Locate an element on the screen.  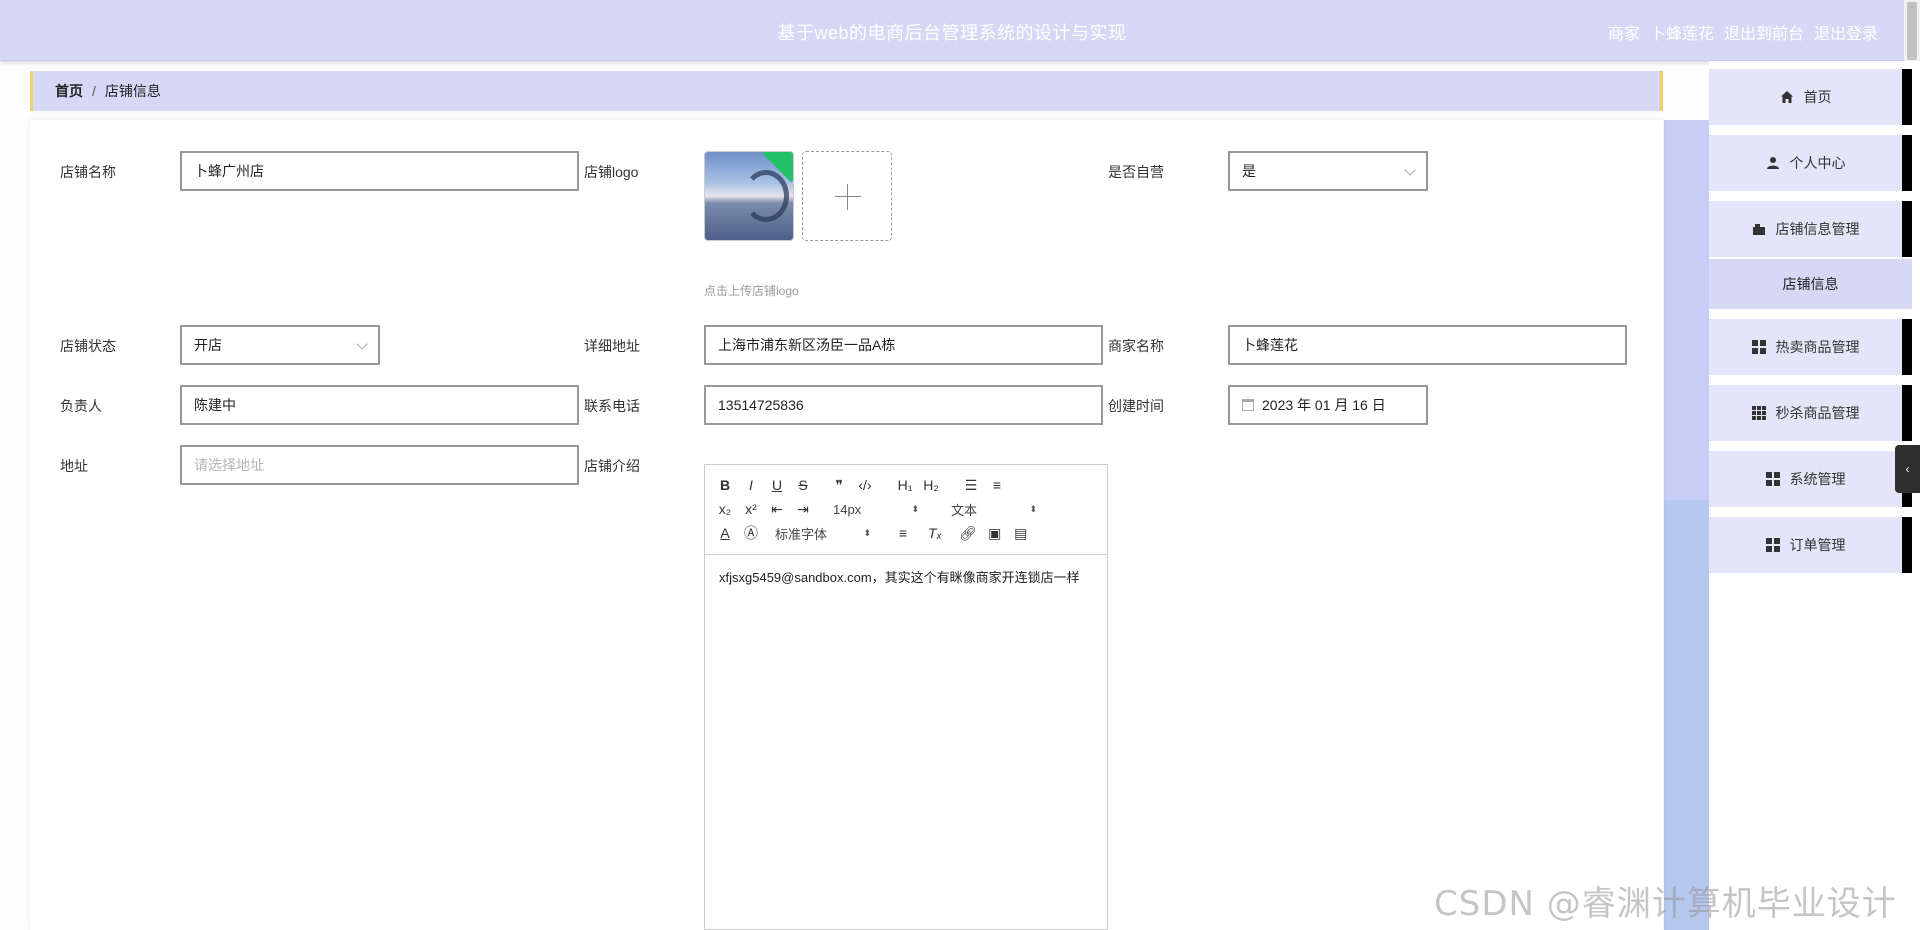
subscript-button: x₂ is located at coordinates (725, 509).